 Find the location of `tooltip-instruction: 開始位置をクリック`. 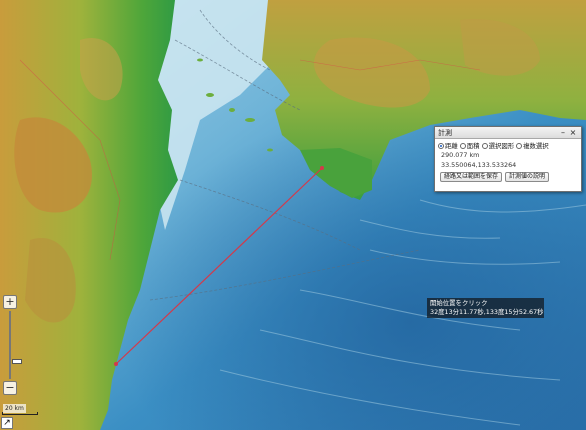

tooltip-instruction: 開始位置をクリック is located at coordinates (459, 303).